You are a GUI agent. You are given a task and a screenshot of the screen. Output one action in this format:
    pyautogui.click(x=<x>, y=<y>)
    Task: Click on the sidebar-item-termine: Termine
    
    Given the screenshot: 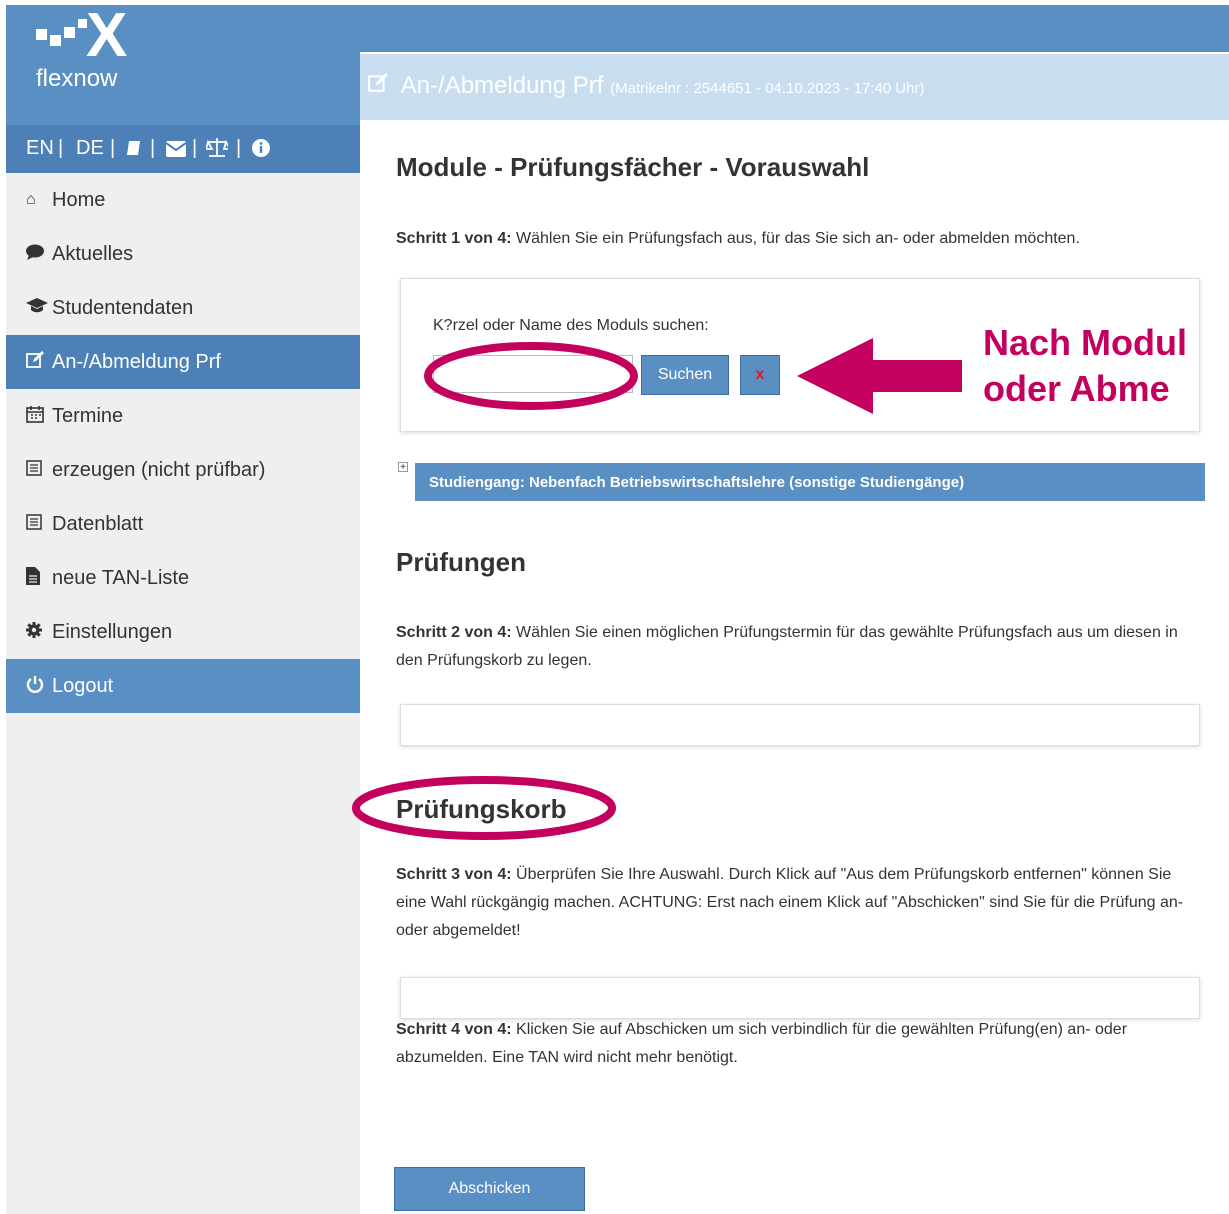 What is the action you would take?
    pyautogui.click(x=183, y=416)
    